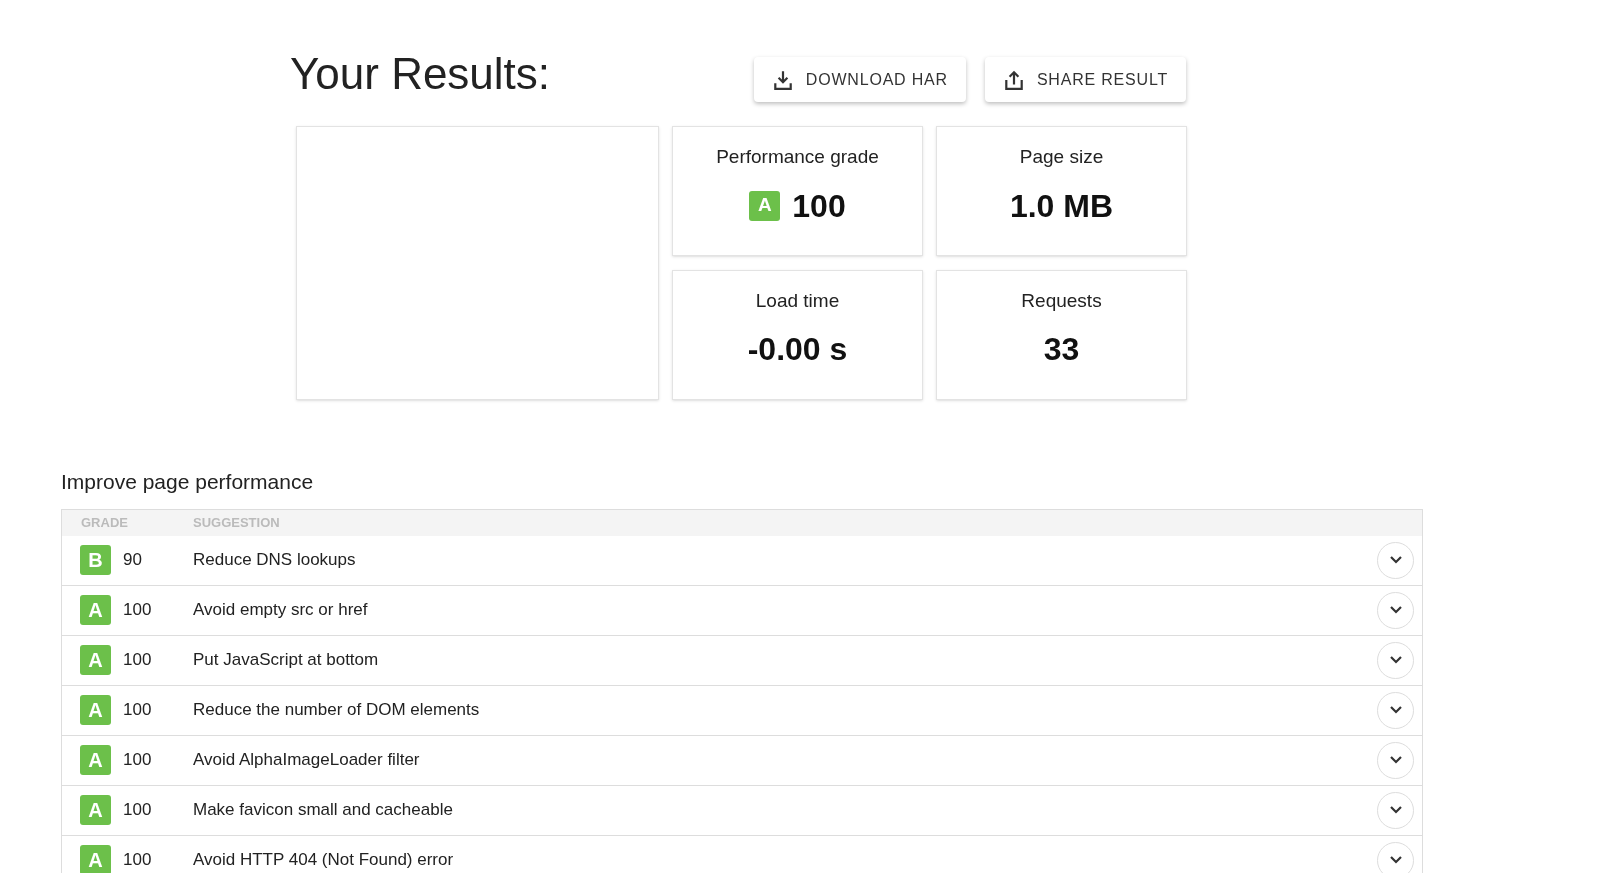  Describe the element at coordinates (420, 74) in the screenshot. I see `page-title: Your Results:` at that location.